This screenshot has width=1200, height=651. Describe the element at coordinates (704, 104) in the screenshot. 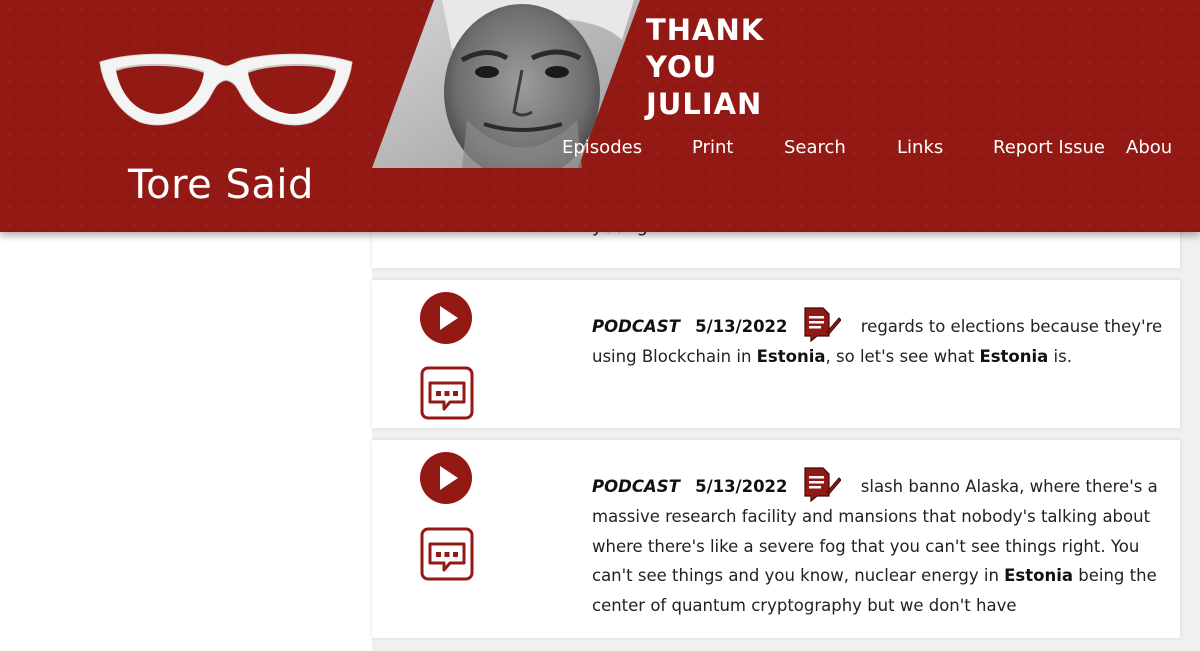

I see `banner-line: JULIAN` at that location.